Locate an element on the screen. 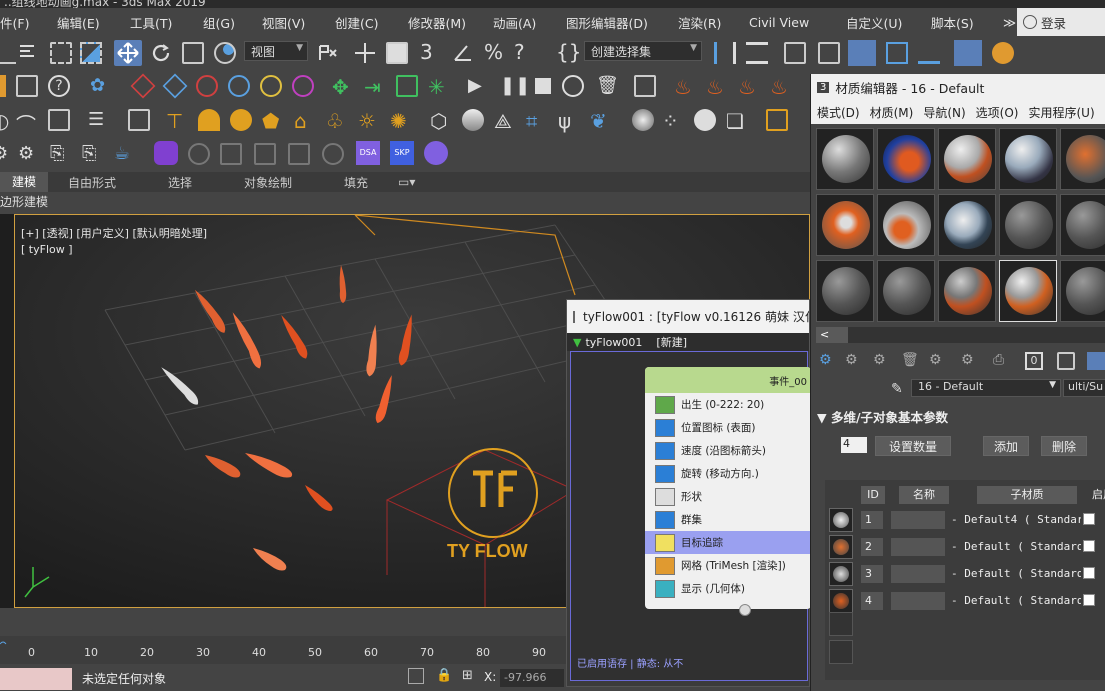 This screenshot has width=1105, height=691. grid-green-icon is located at coordinates (407, 86).